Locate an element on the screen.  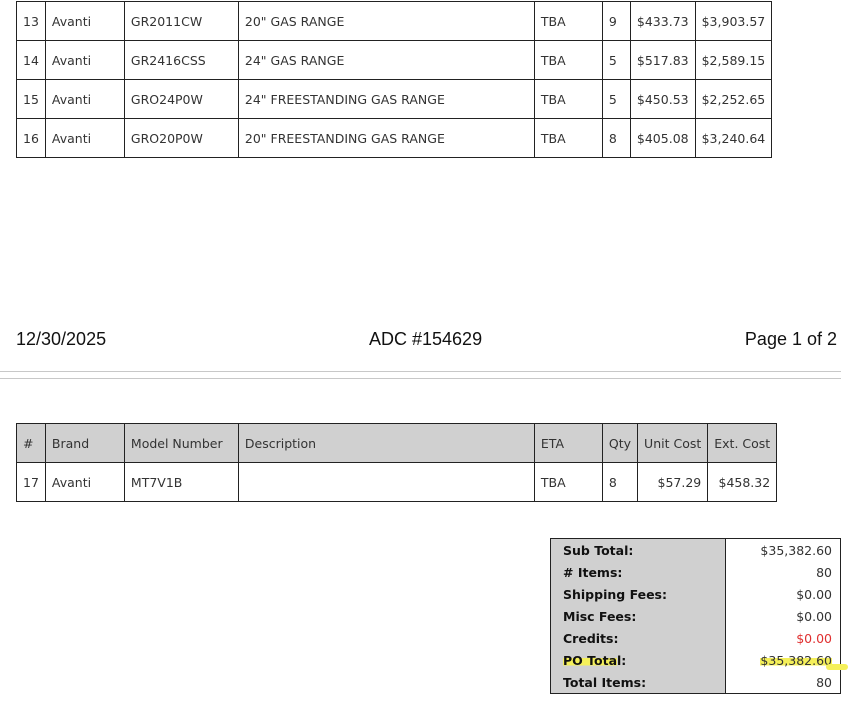
summary-row-total-items: Total Items: 80 is located at coordinates (695, 682).